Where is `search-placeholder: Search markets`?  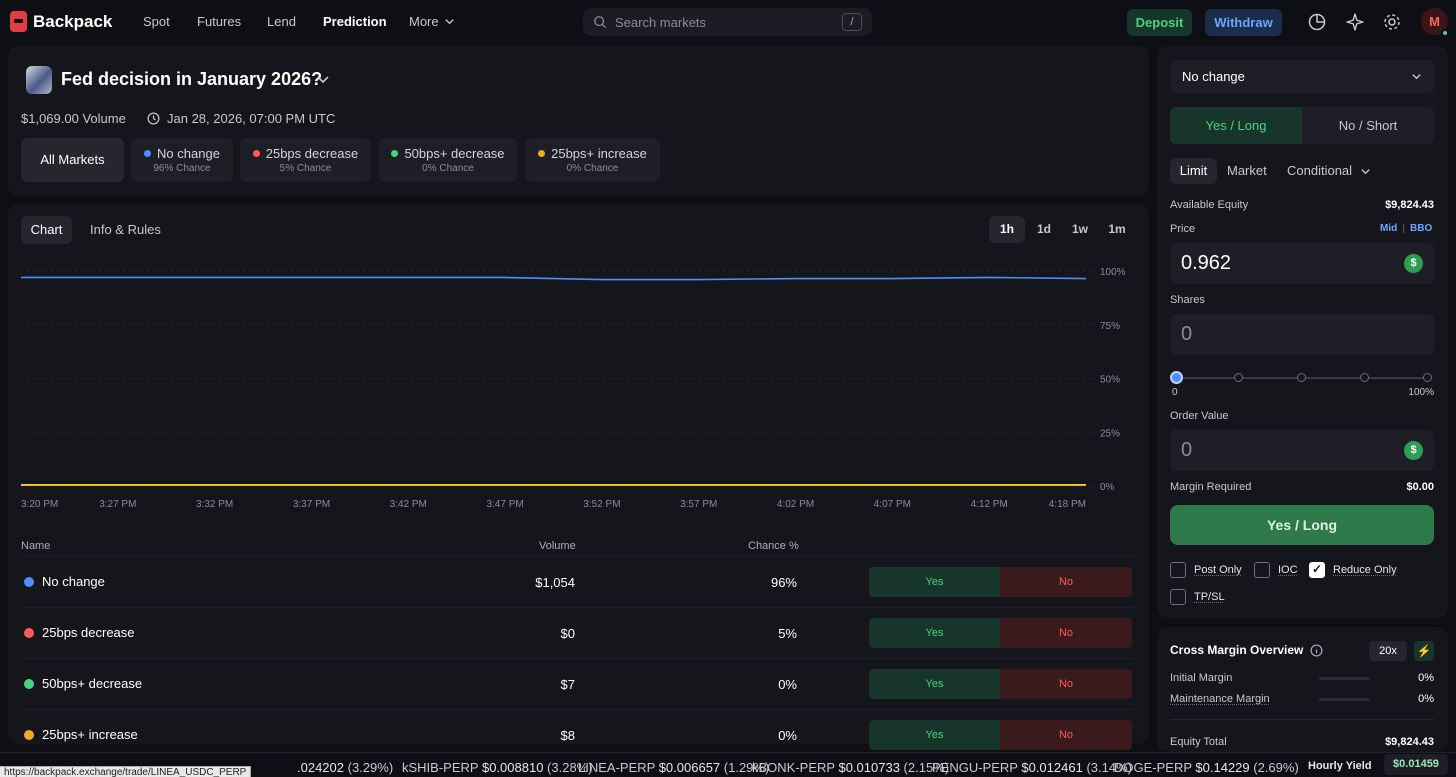
search-placeholder: Search markets is located at coordinates (661, 22).